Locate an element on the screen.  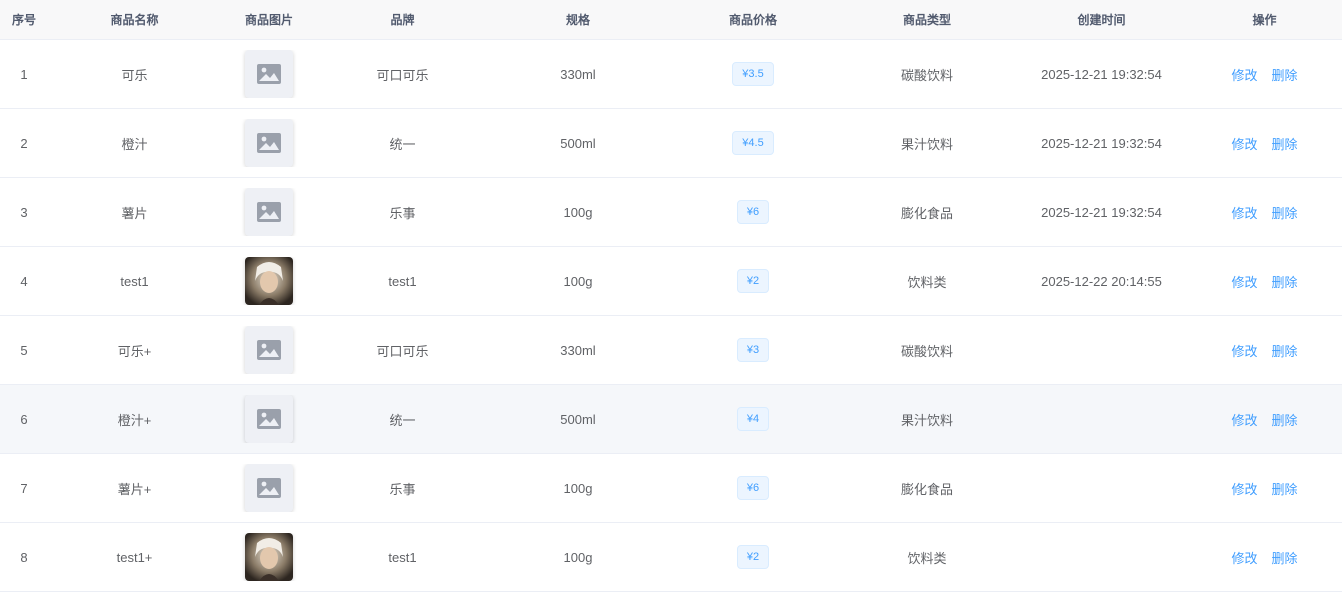
product-brand: 统一 is located at coordinates (402, 420).